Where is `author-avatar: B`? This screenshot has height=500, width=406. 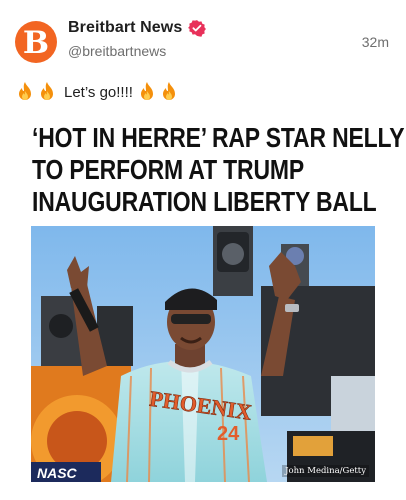
author-avatar: B is located at coordinates (36, 42).